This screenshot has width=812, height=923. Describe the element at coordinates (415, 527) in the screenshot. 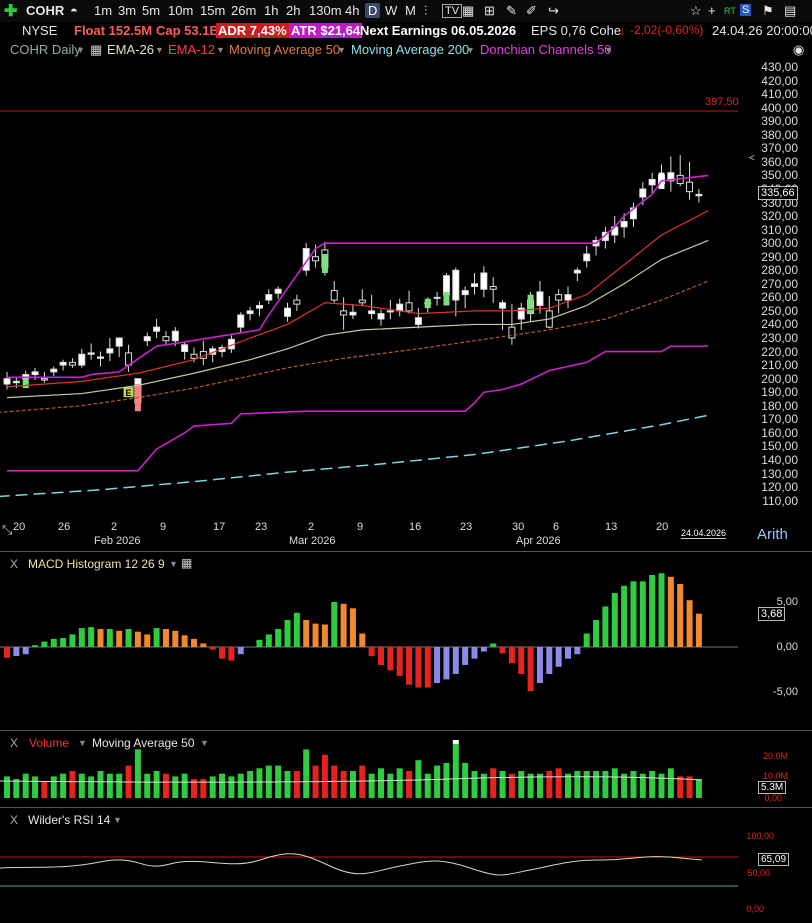

I see `date-tick: 16` at that location.